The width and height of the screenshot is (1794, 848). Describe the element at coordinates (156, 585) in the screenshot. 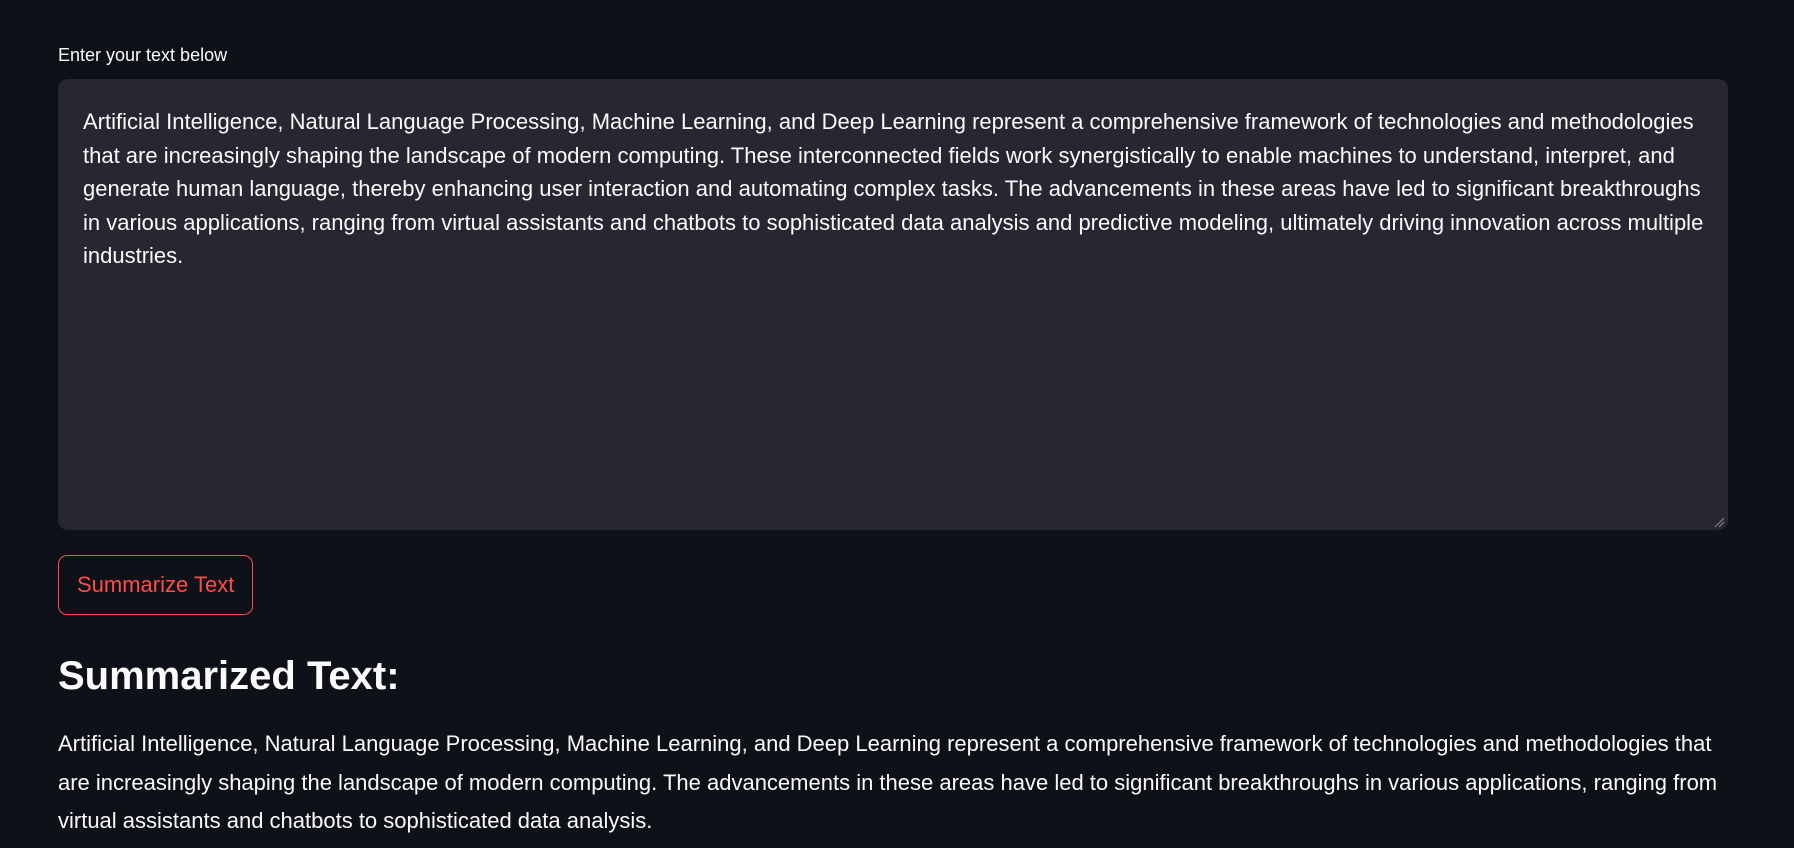

I see `summarize-button: Summarize Text` at that location.